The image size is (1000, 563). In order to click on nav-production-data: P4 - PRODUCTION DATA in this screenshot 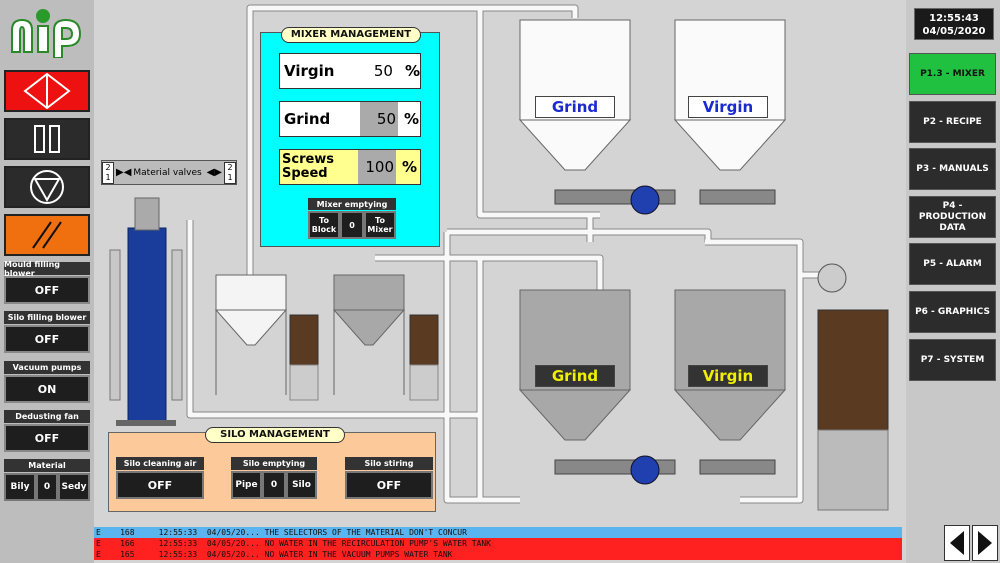, I will do `click(952, 217)`.